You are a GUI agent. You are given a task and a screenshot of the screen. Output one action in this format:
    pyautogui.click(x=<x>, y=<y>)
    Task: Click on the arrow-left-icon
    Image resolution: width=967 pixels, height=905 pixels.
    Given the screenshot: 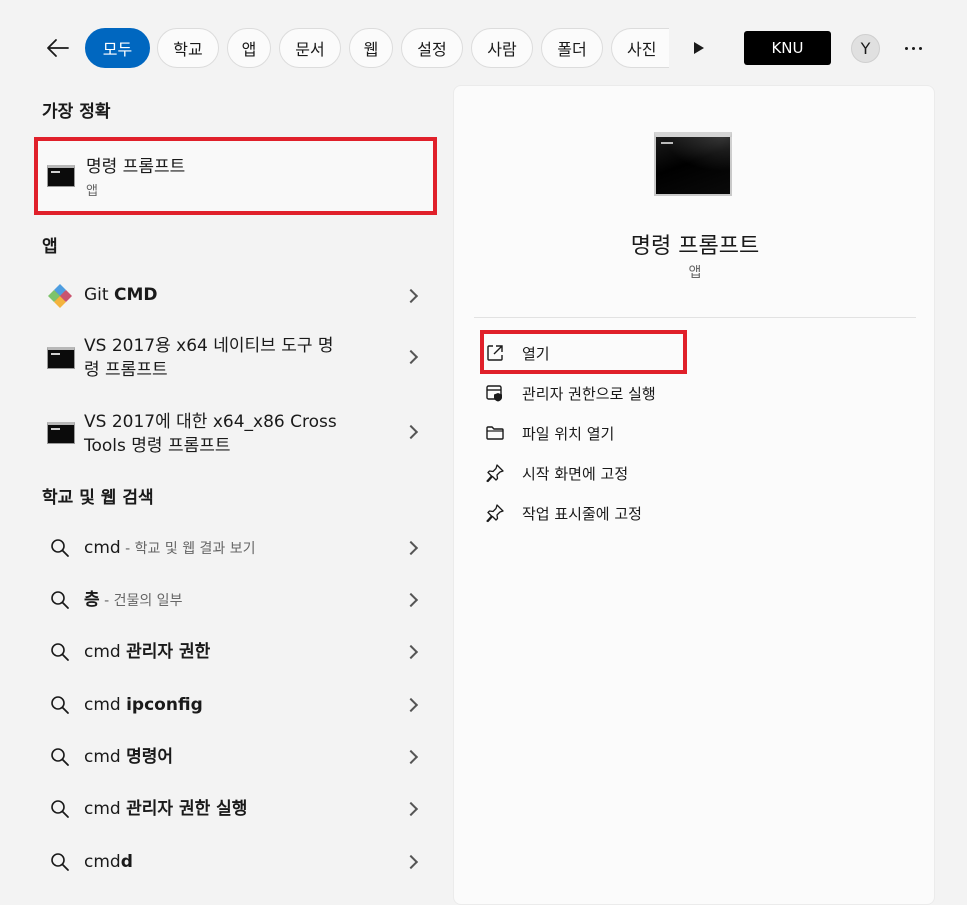 What is the action you would take?
    pyautogui.click(x=58, y=48)
    